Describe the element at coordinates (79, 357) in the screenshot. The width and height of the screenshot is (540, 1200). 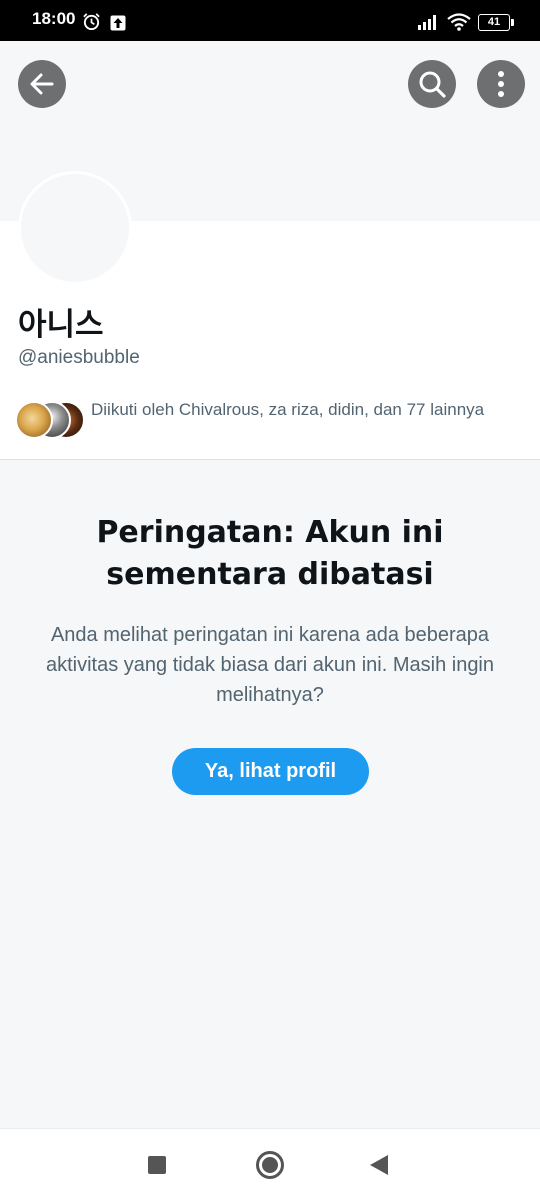
I see `user-handle: @aniesbubble` at that location.